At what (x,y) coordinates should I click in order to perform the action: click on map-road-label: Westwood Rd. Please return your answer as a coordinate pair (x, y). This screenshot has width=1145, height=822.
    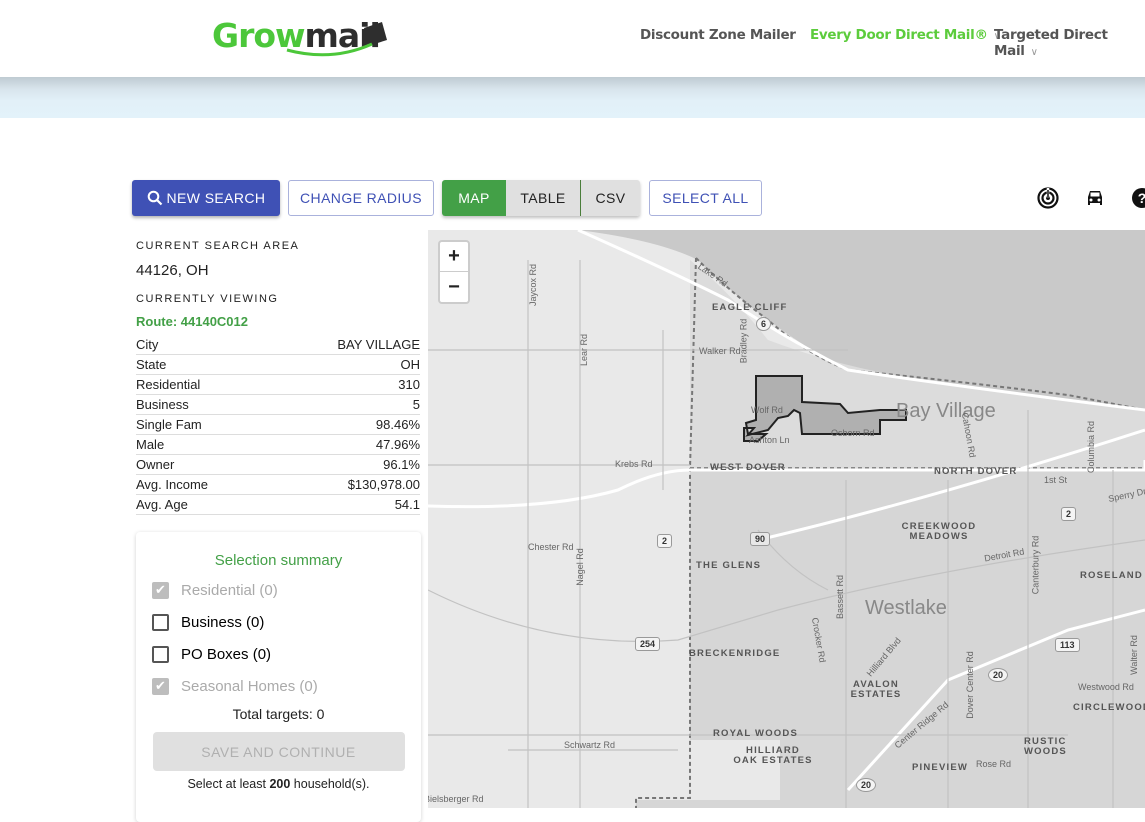
    Looking at the image, I should click on (1106, 687).